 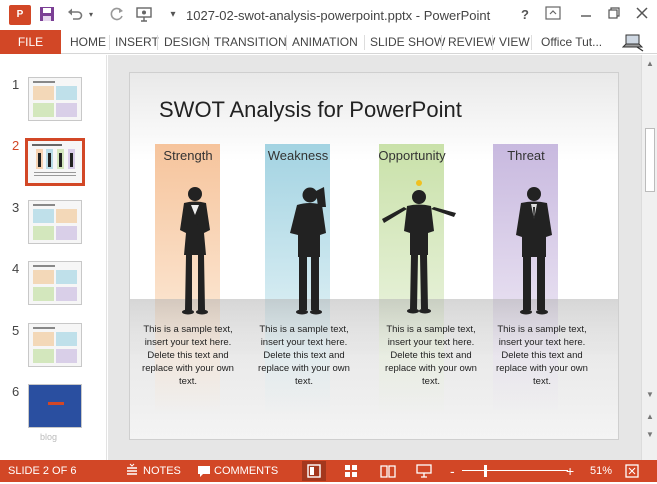 What do you see at coordinates (88, 42) in the screenshot?
I see `tab-home: HOME` at bounding box center [88, 42].